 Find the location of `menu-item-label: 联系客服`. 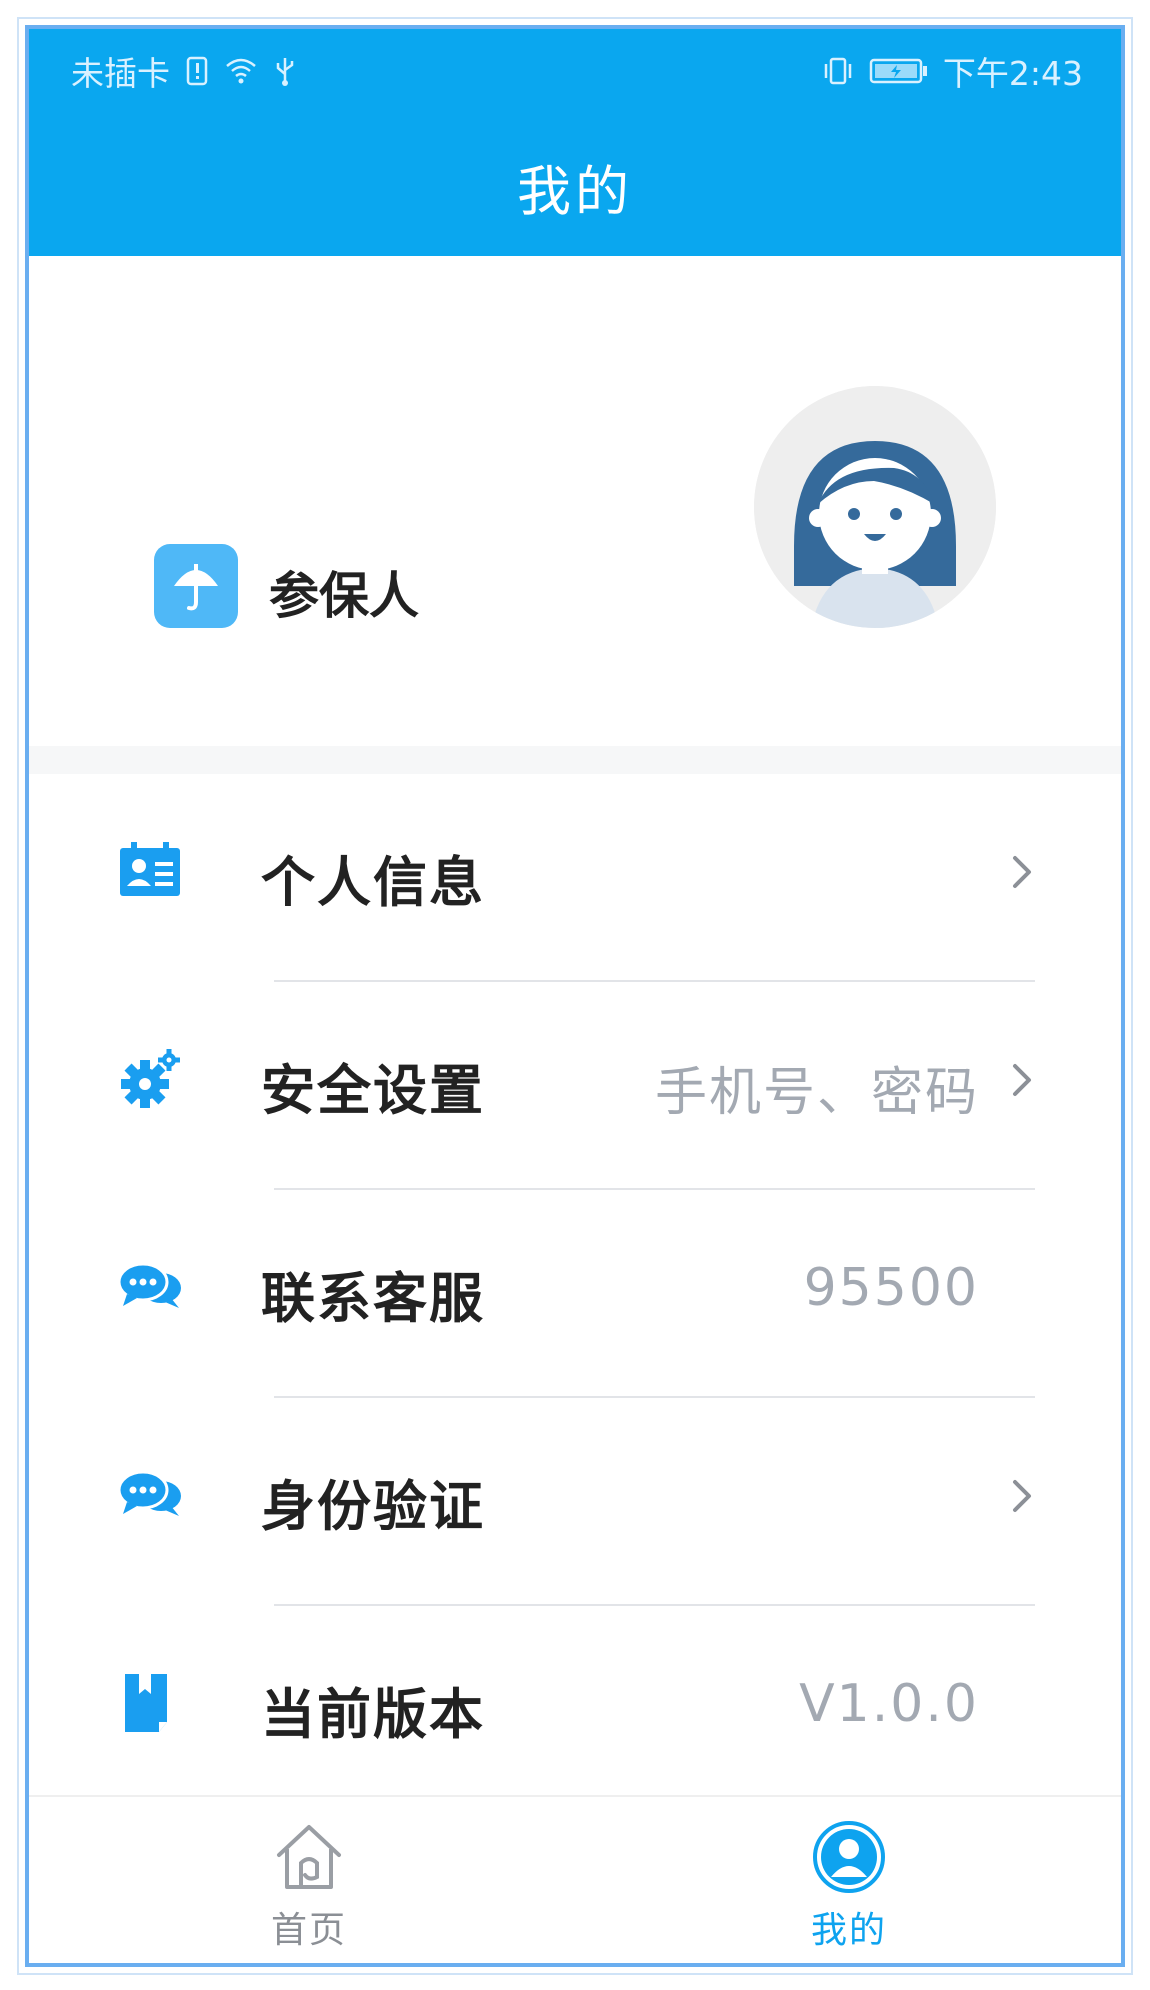

menu-item-label: 联系客服 is located at coordinates (373, 1298).